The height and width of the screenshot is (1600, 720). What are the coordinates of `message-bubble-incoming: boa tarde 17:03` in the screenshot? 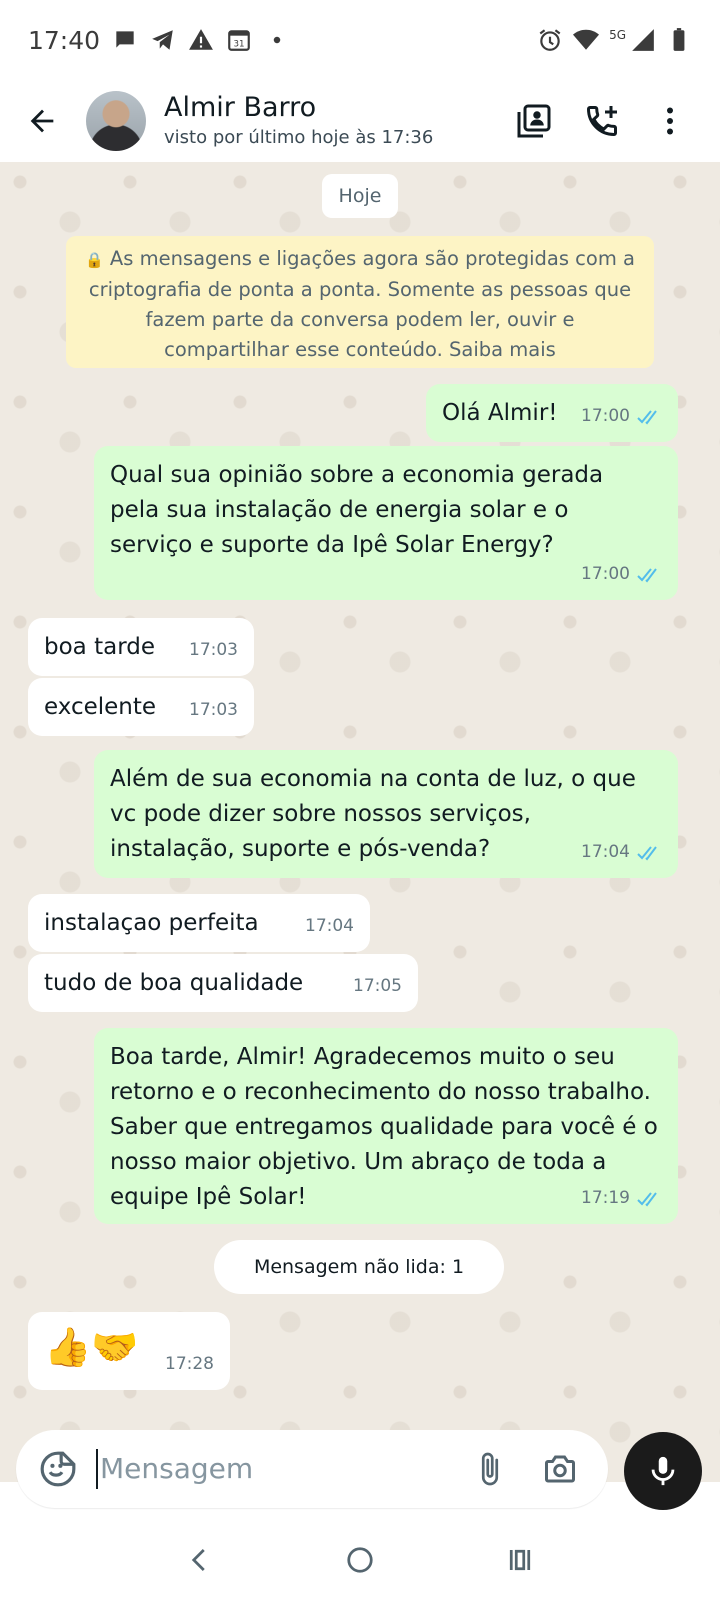 It's located at (141, 647).